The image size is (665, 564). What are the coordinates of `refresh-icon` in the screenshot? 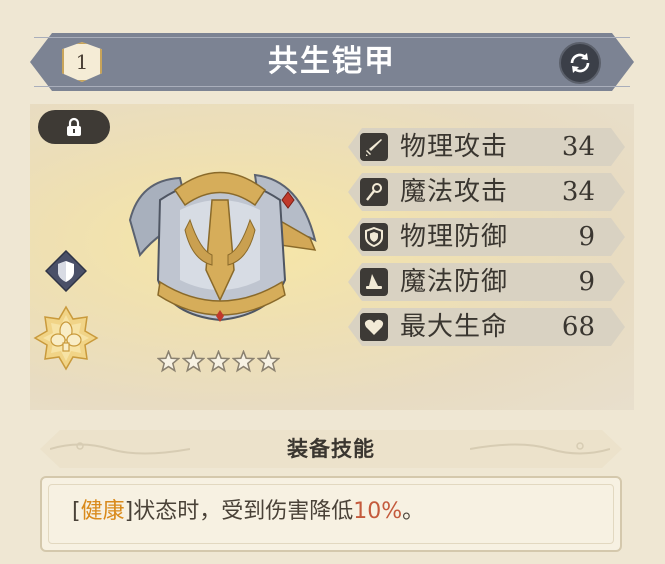 It's located at (580, 63).